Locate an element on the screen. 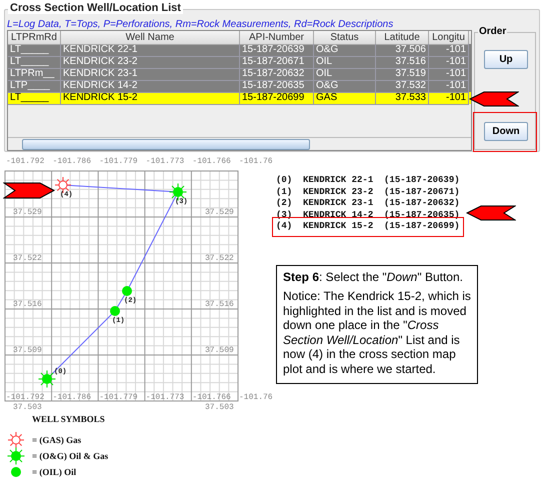 This screenshot has height=482, width=543. table-cell: LT_____ is located at coordinates (34, 98).